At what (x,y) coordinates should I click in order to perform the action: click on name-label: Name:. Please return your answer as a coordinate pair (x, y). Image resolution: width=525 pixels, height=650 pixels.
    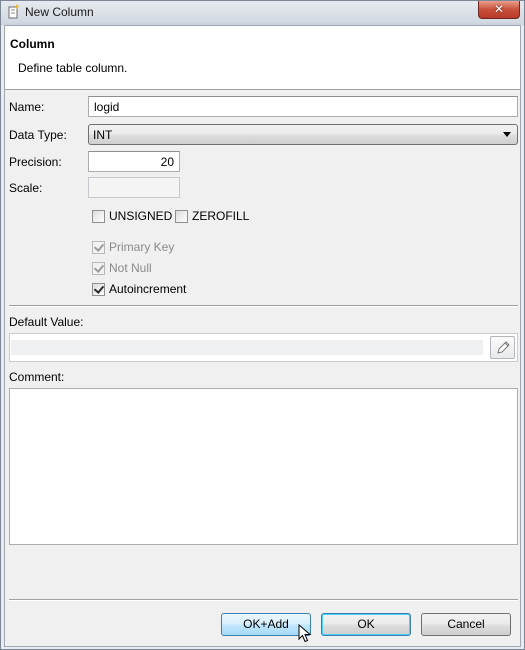
    Looking at the image, I should click on (27, 107).